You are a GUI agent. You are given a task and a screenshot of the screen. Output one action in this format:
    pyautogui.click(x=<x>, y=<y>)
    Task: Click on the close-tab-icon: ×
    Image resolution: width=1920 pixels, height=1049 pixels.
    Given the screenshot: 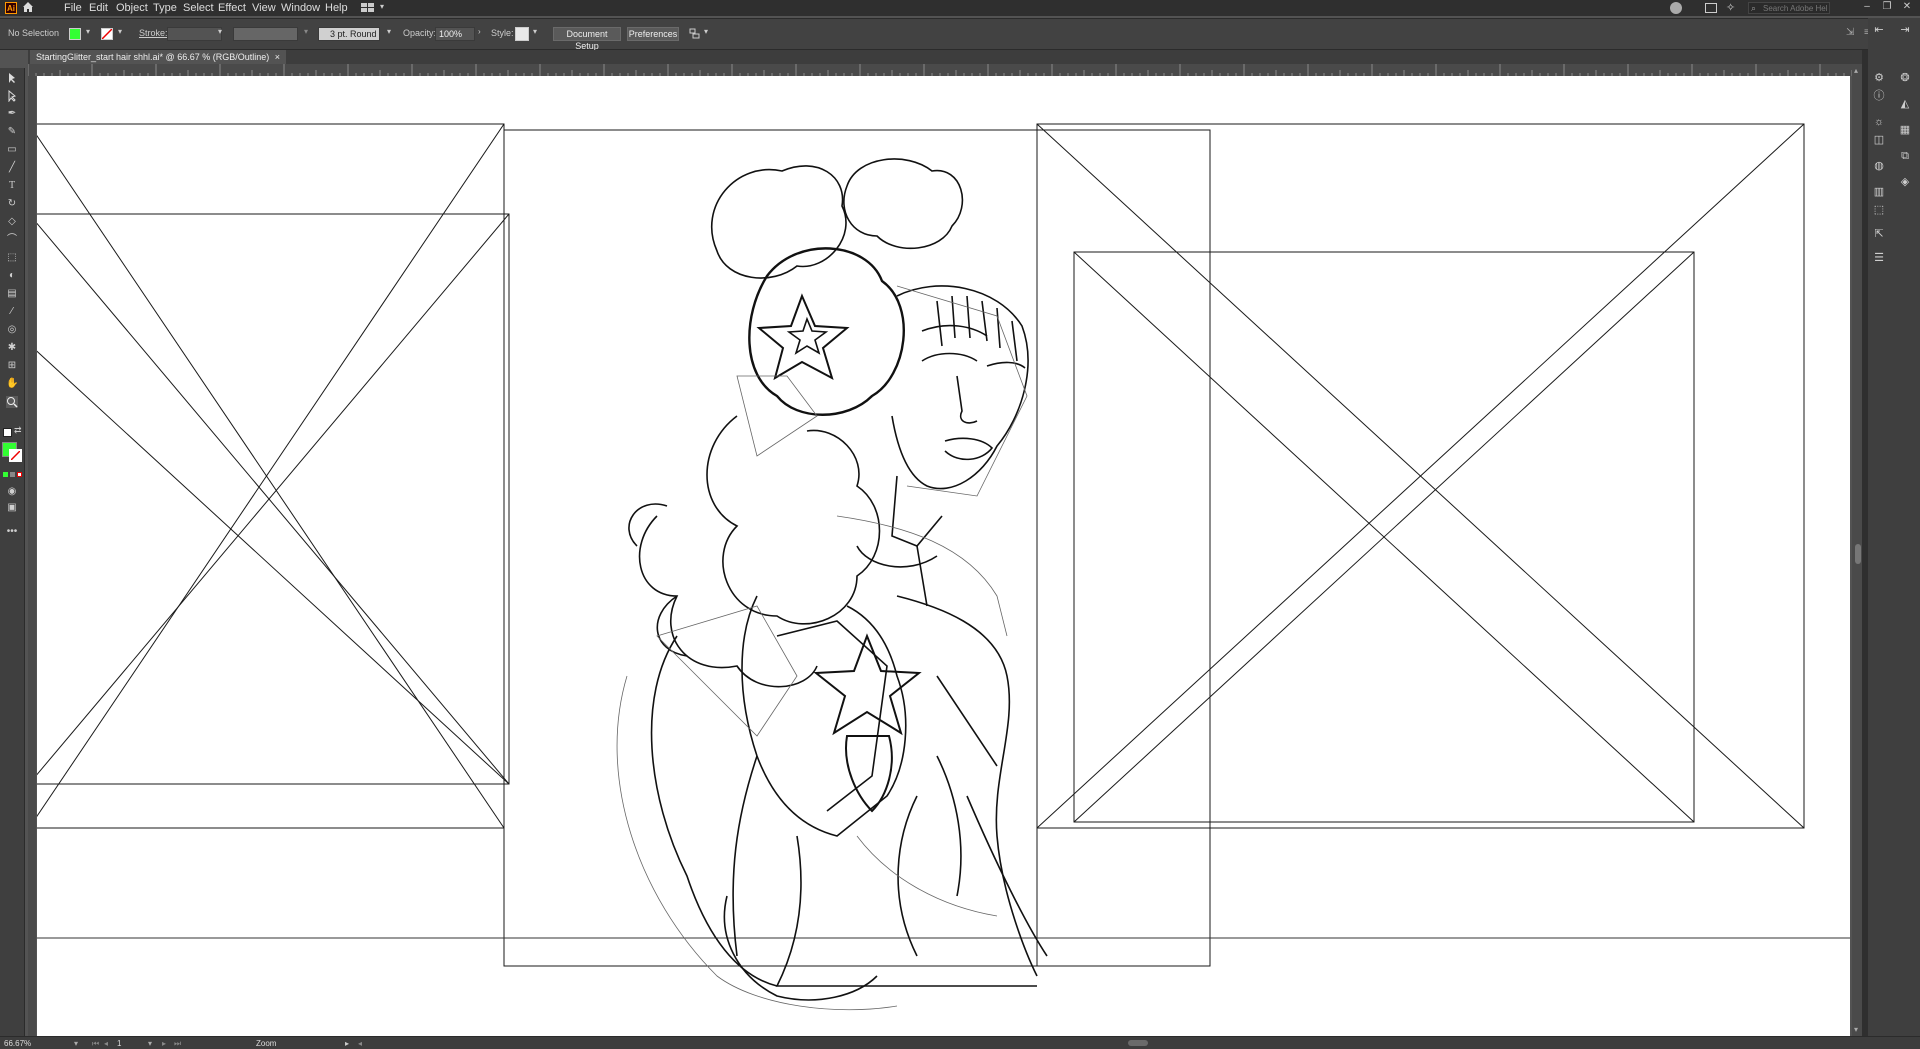 What is the action you would take?
    pyautogui.click(x=277, y=57)
    